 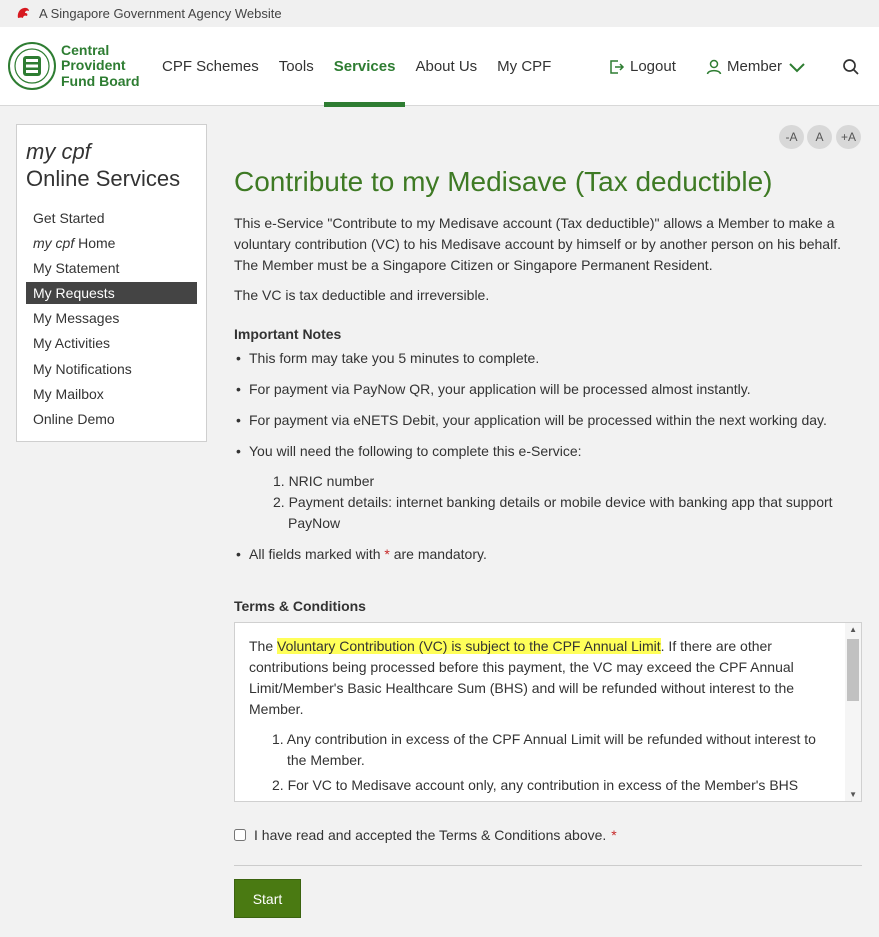 I want to click on scroll-down-arrow-icon: ▼, so click(x=853, y=794).